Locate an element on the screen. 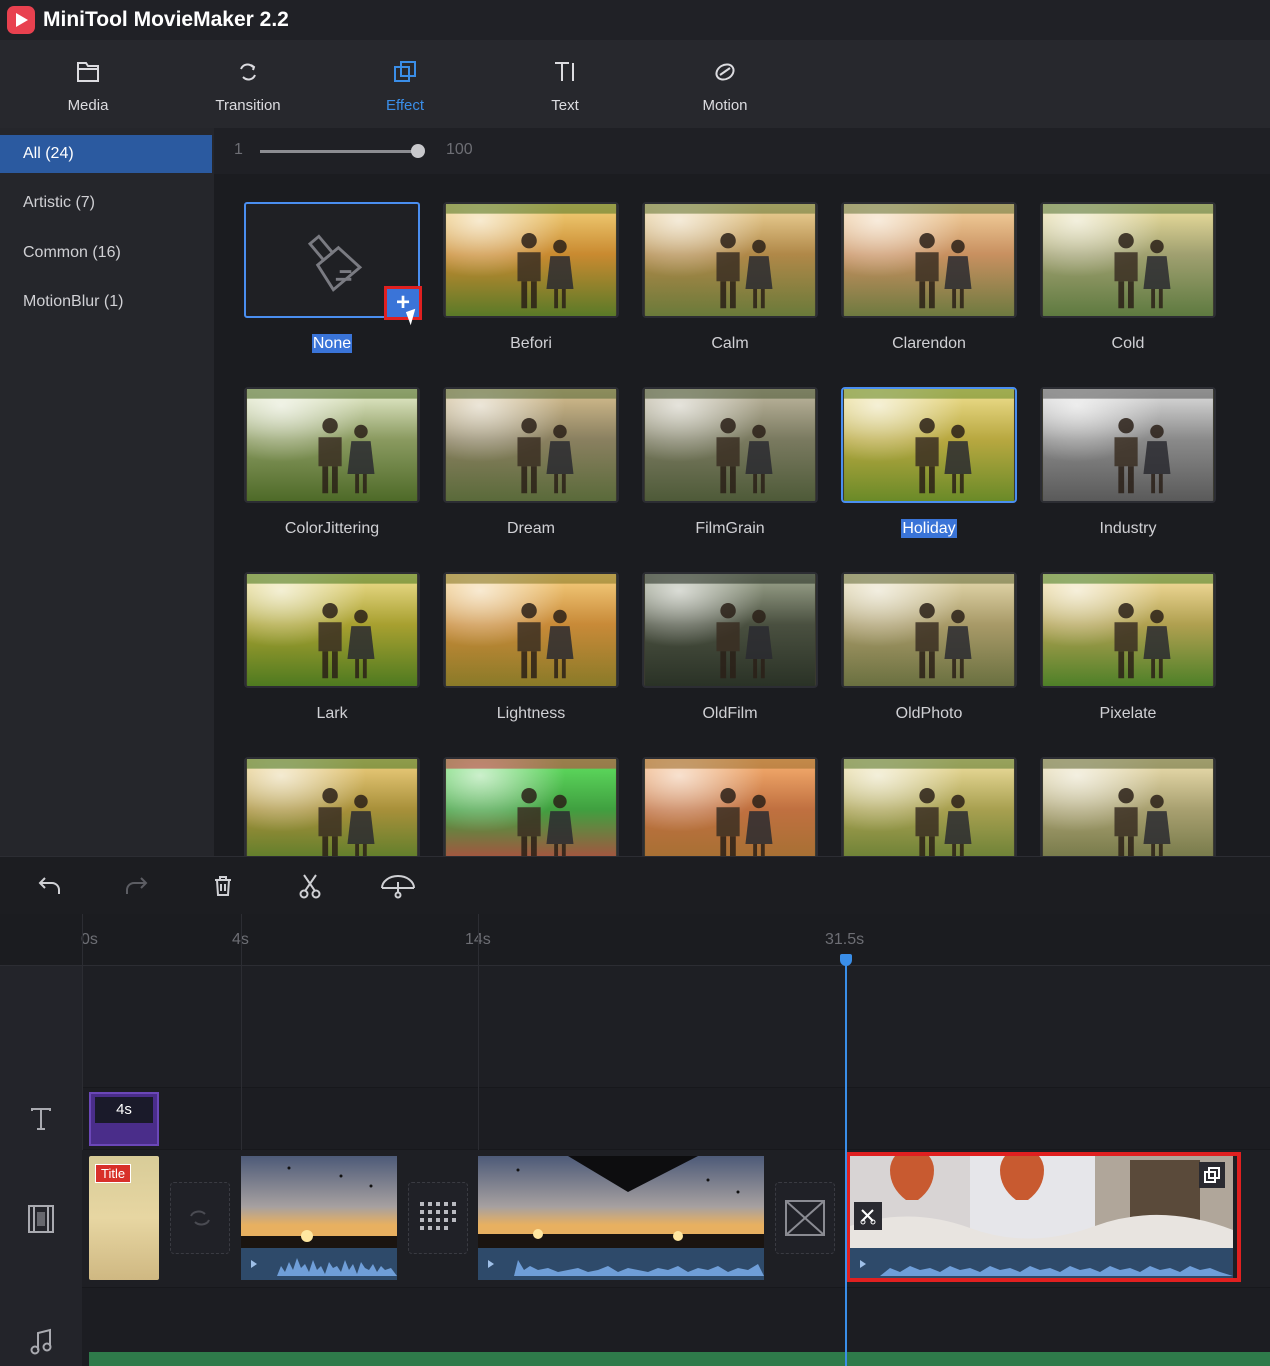  effect-card-oldphoto: OldPhoto is located at coordinates (929, 648).